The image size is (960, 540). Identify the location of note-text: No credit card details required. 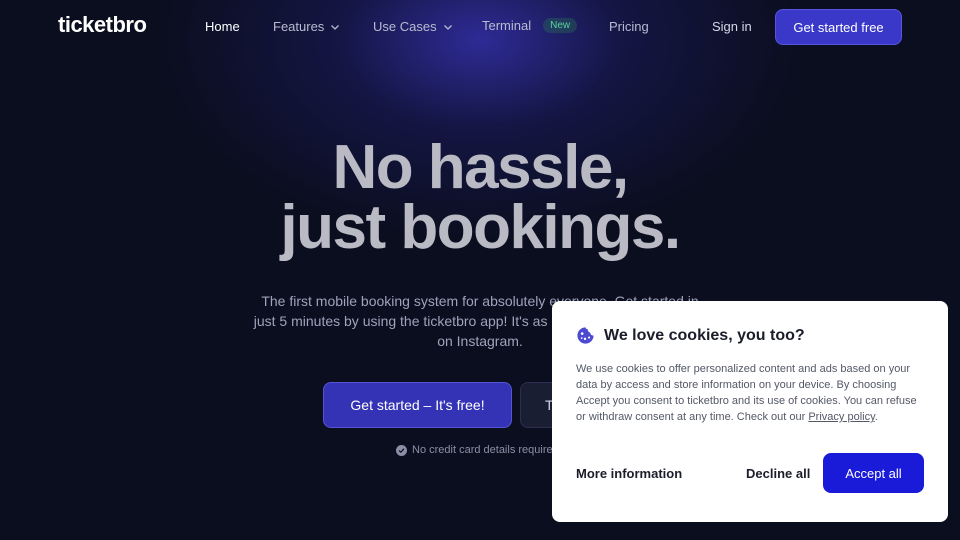
(485, 450).